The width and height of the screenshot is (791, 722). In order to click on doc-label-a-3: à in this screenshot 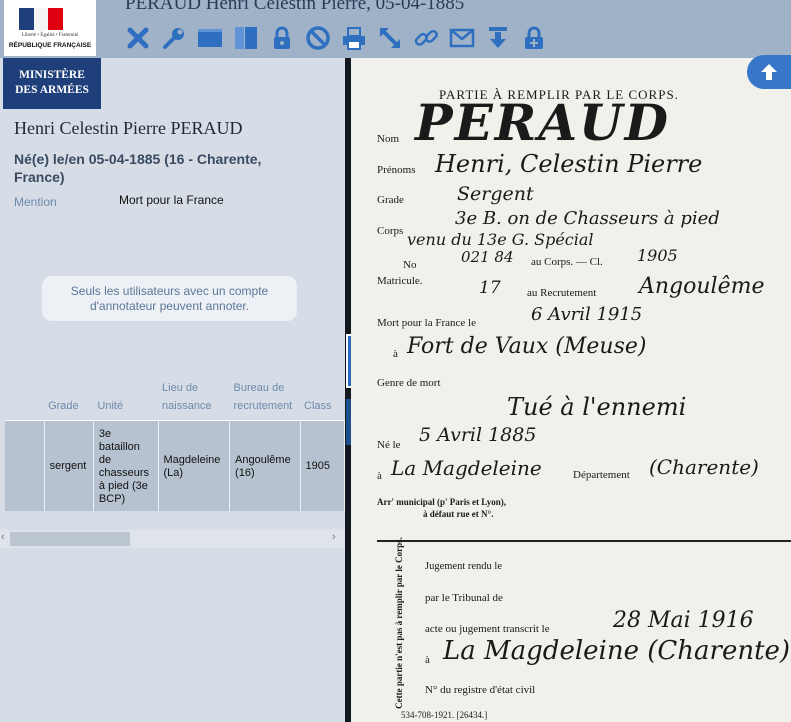, I will do `click(427, 660)`.